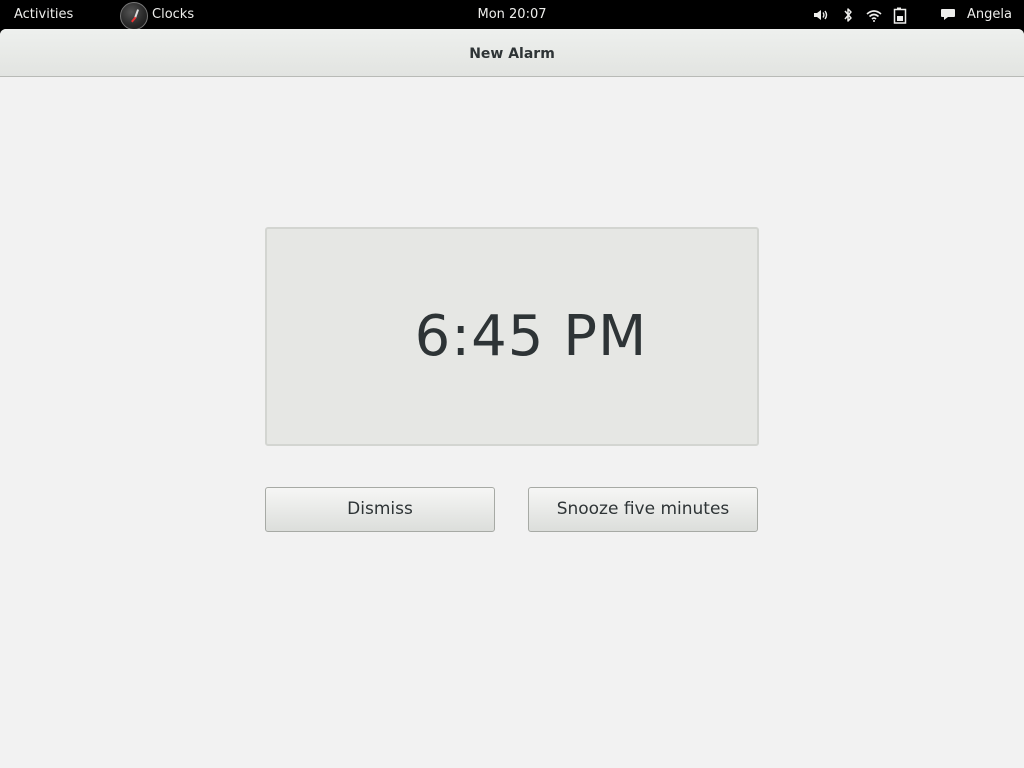 The height and width of the screenshot is (768, 1024). What do you see at coordinates (512, 15) in the screenshot?
I see `top-bar: Activities Clocks Mon 20:07 Angela` at bounding box center [512, 15].